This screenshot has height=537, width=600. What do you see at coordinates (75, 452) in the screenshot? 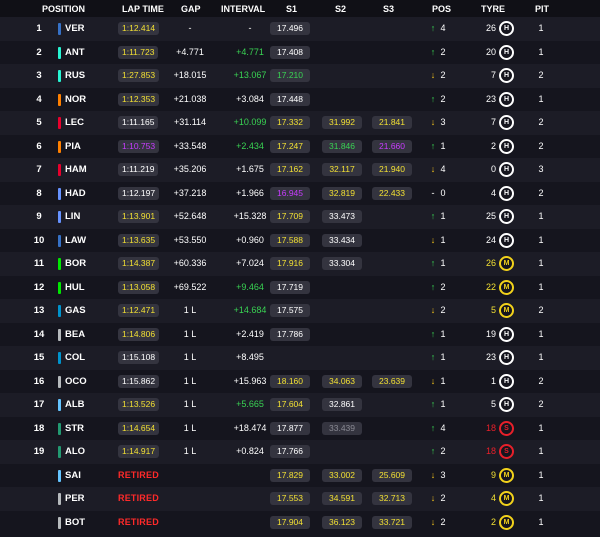
I see `driver-code: ALO` at bounding box center [75, 452].